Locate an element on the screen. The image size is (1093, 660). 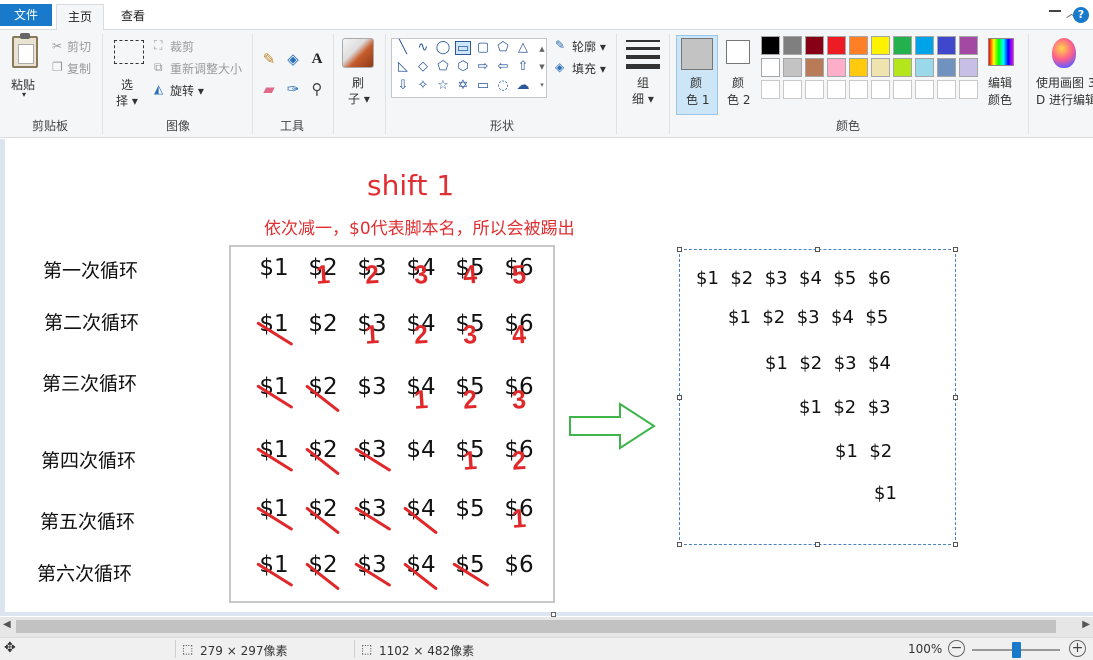
outline-button: 轮廓 ▾ is located at coordinates (589, 46).